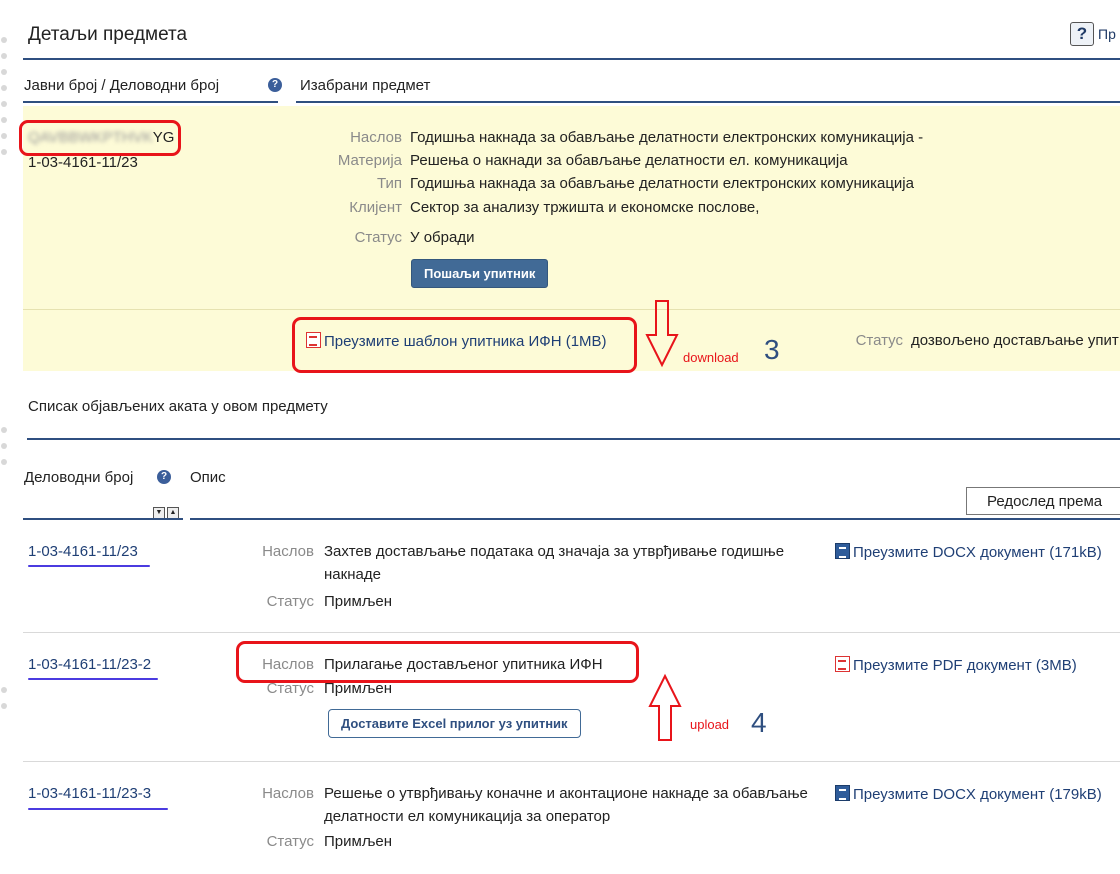 This screenshot has height=874, width=1120. I want to click on download-arrow-icon, so click(662, 334).